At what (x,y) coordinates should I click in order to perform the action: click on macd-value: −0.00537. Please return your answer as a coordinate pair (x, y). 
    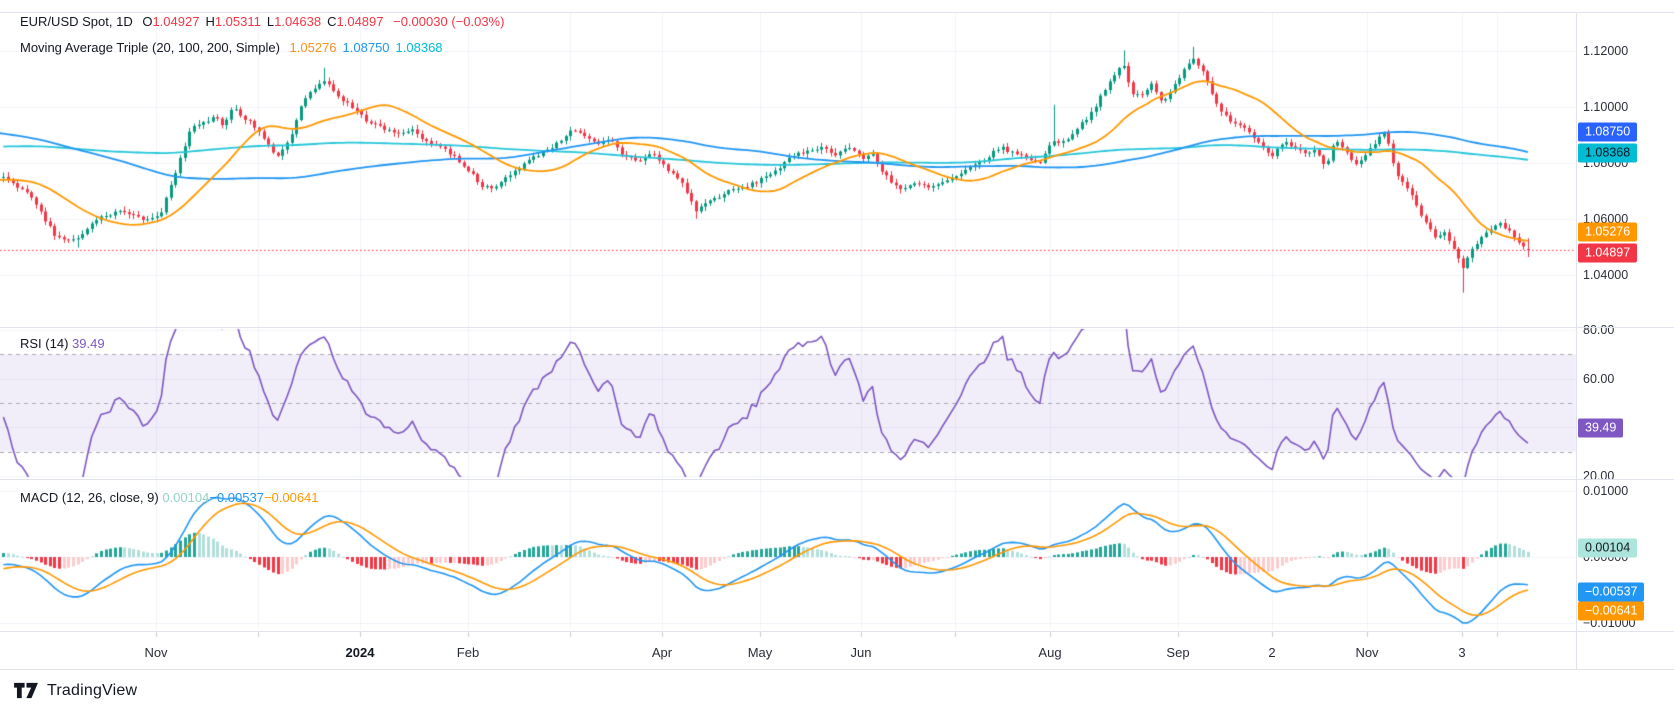
    Looking at the image, I should click on (236, 497).